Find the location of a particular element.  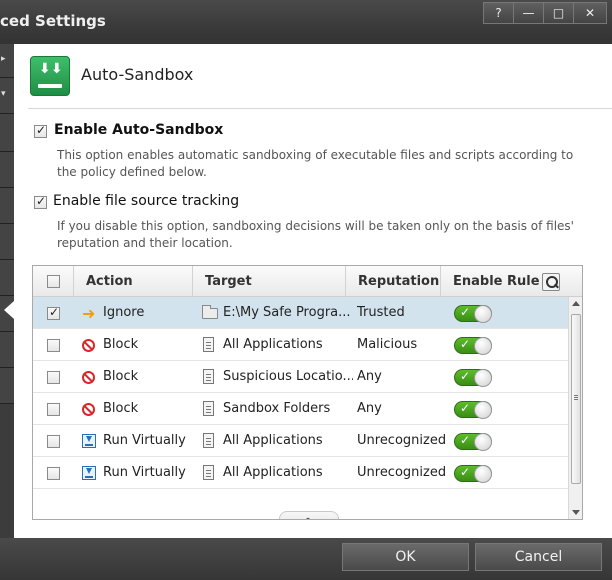

nav-item: ▸ is located at coordinates (7, 61).